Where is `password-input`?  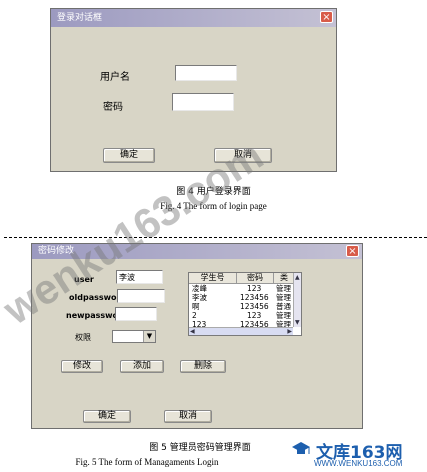 password-input is located at coordinates (203, 102).